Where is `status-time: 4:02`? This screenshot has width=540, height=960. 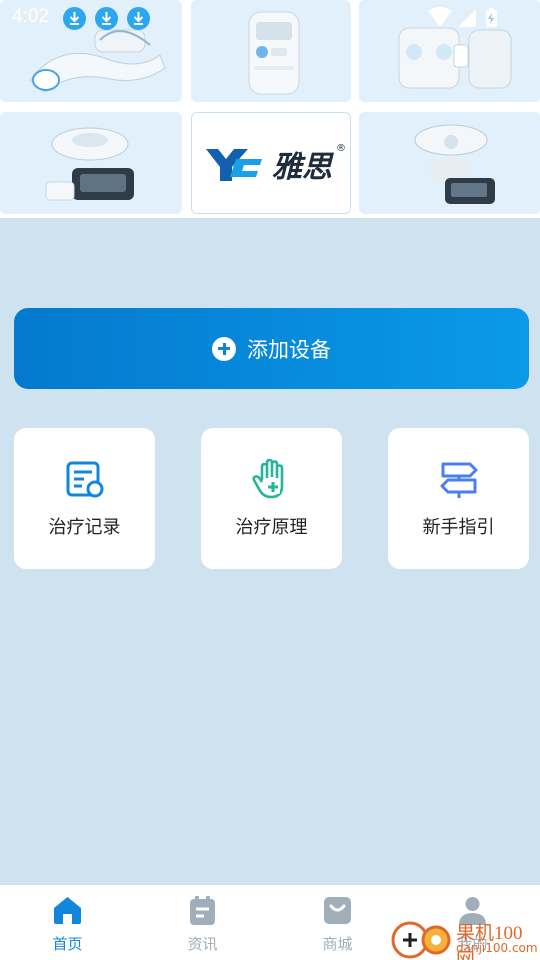 status-time: 4:02 is located at coordinates (30, 16).